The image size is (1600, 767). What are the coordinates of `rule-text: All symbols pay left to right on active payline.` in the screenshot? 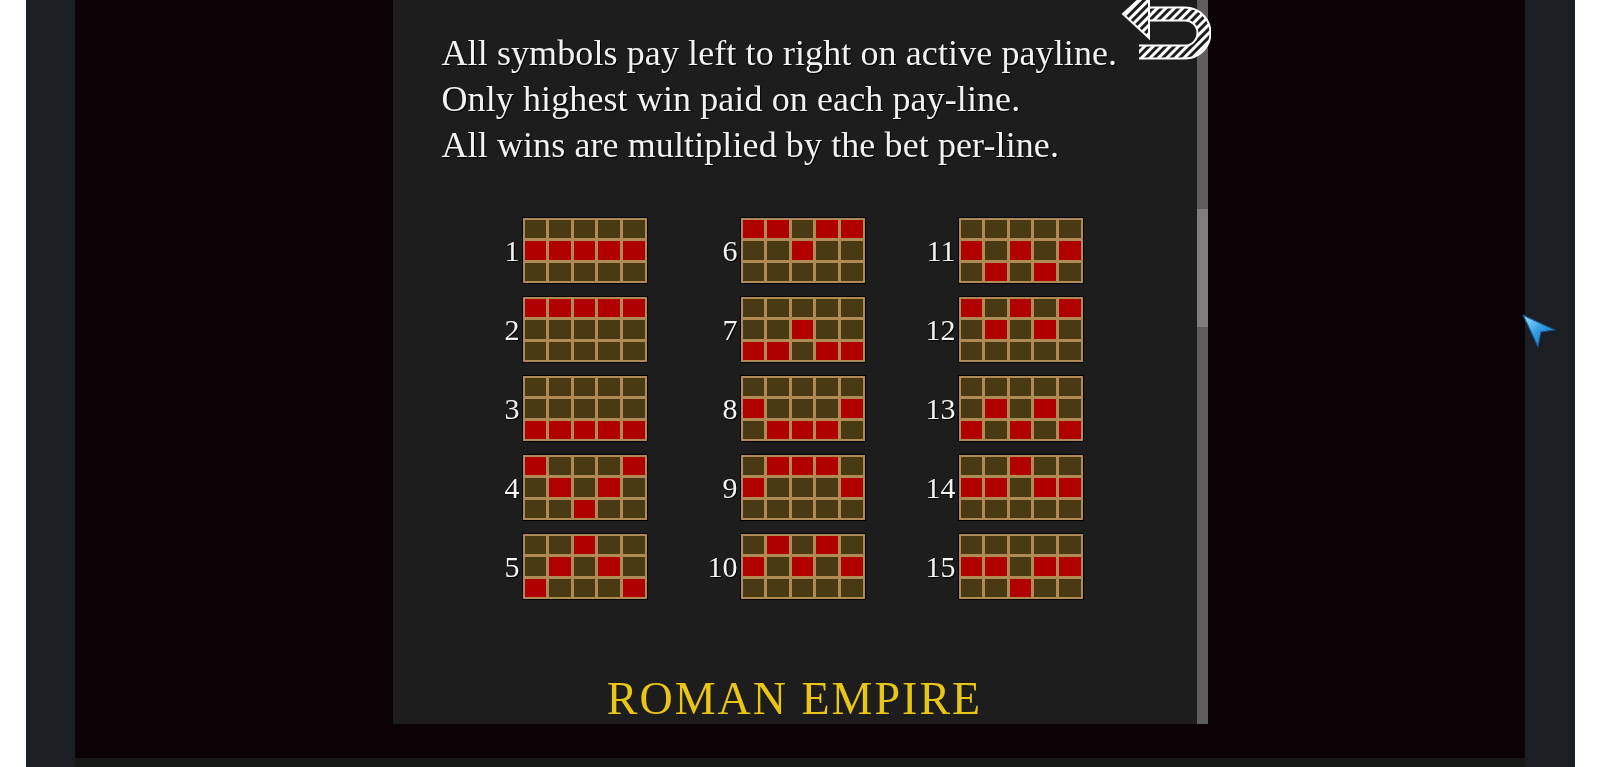 It's located at (779, 53).